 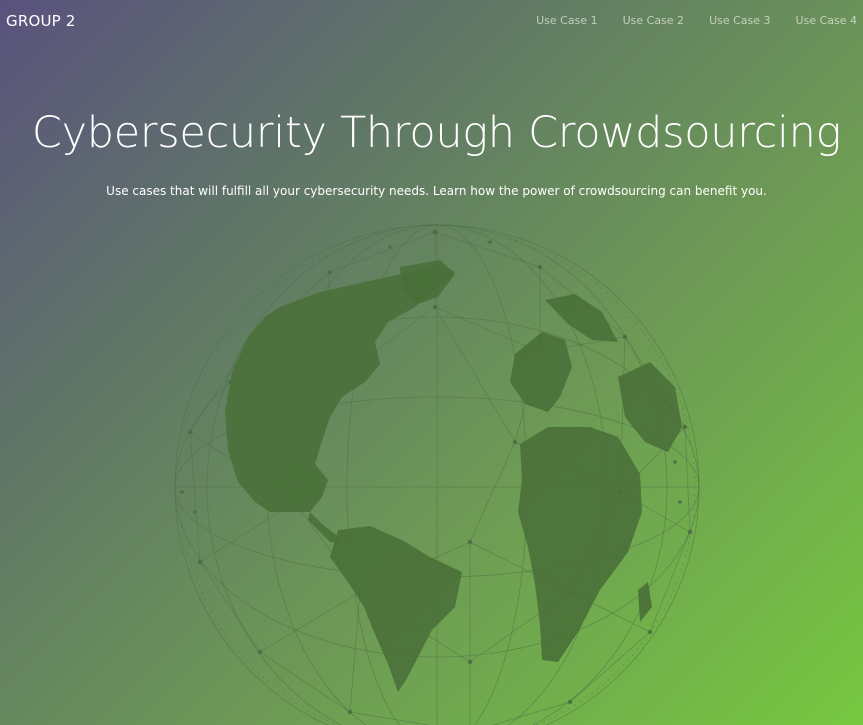 I want to click on hero-title: Cybersecurity Through Crowdsourcing, so click(x=436, y=133).